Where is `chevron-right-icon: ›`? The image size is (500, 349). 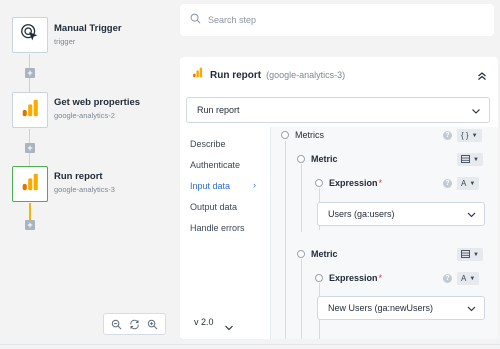
chevron-right-icon: › is located at coordinates (254, 185).